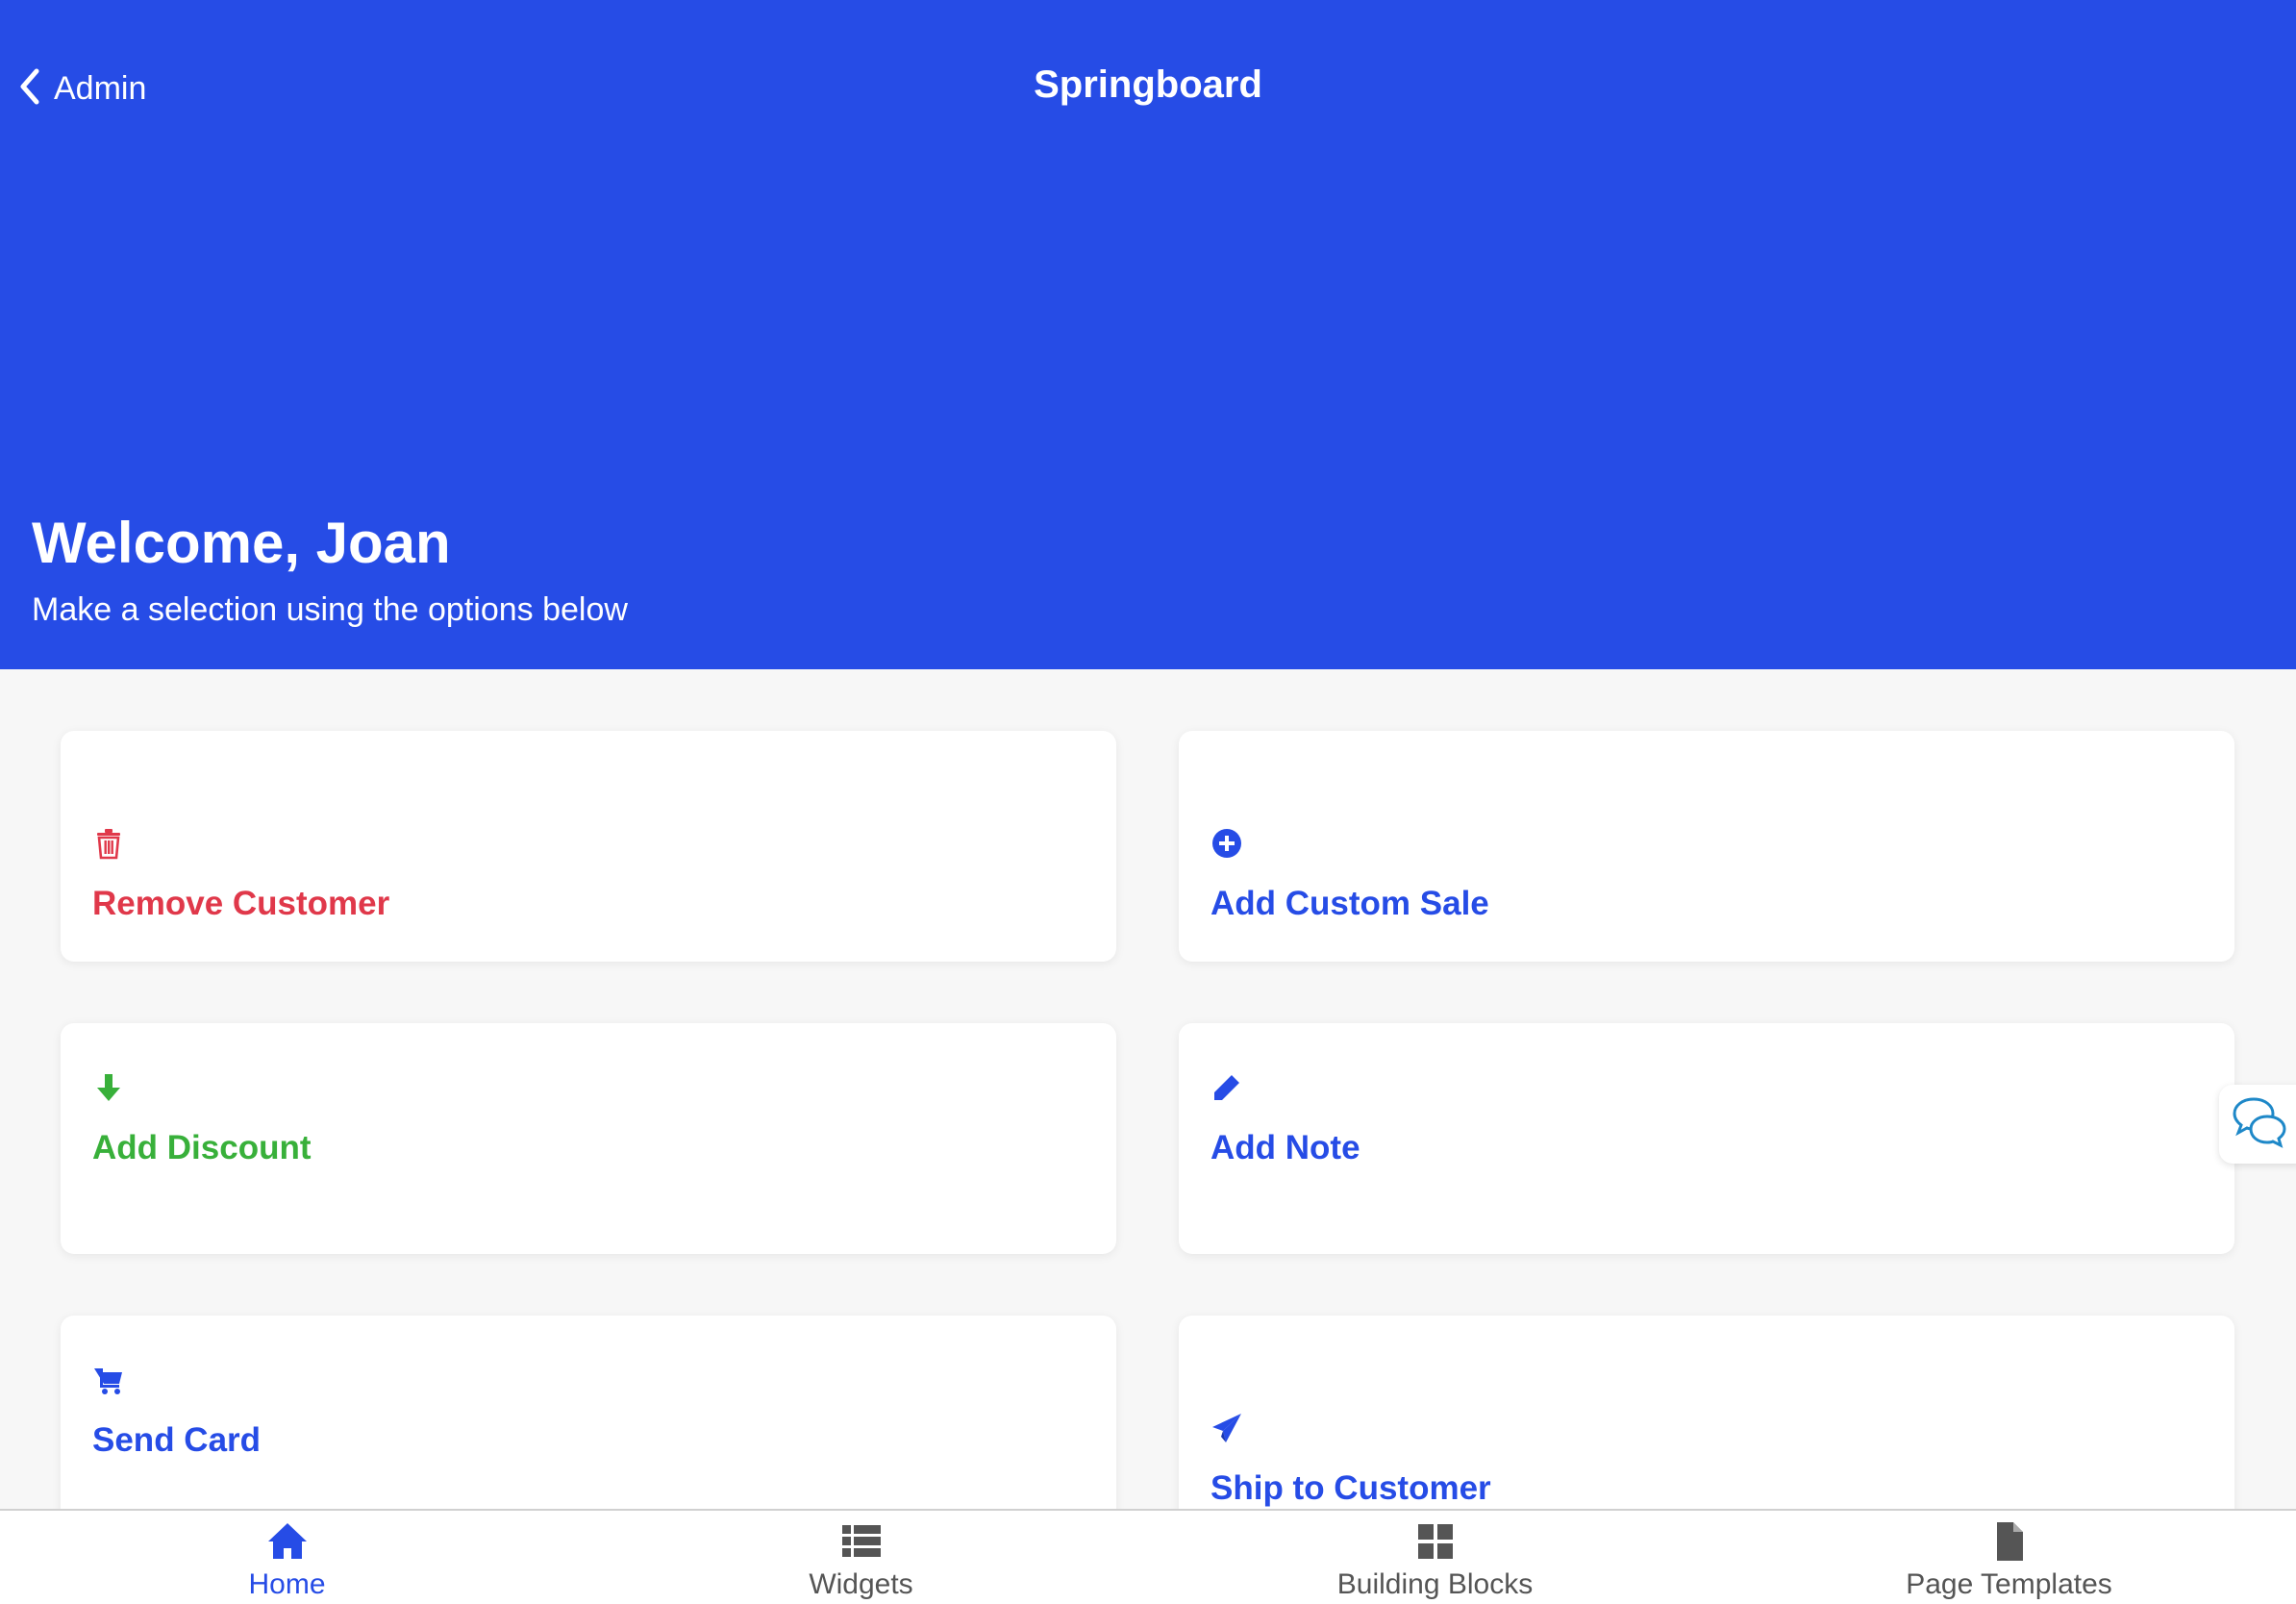  I want to click on tab-home-label: Home, so click(287, 1584).